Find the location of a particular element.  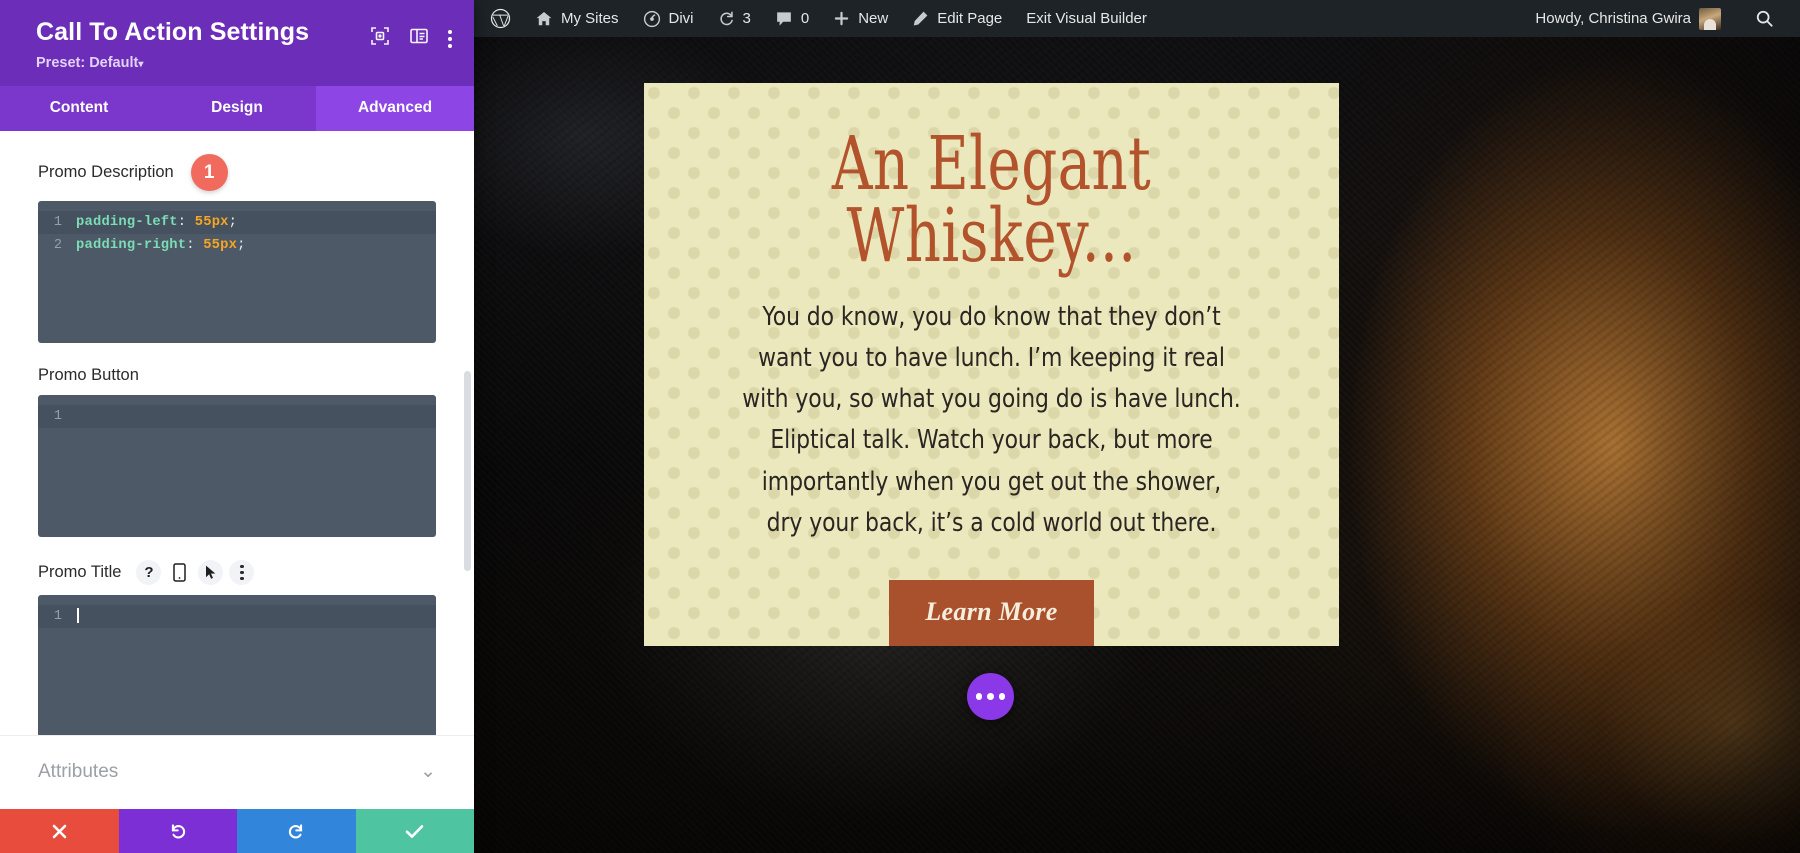

focus-target-icon is located at coordinates (380, 36).